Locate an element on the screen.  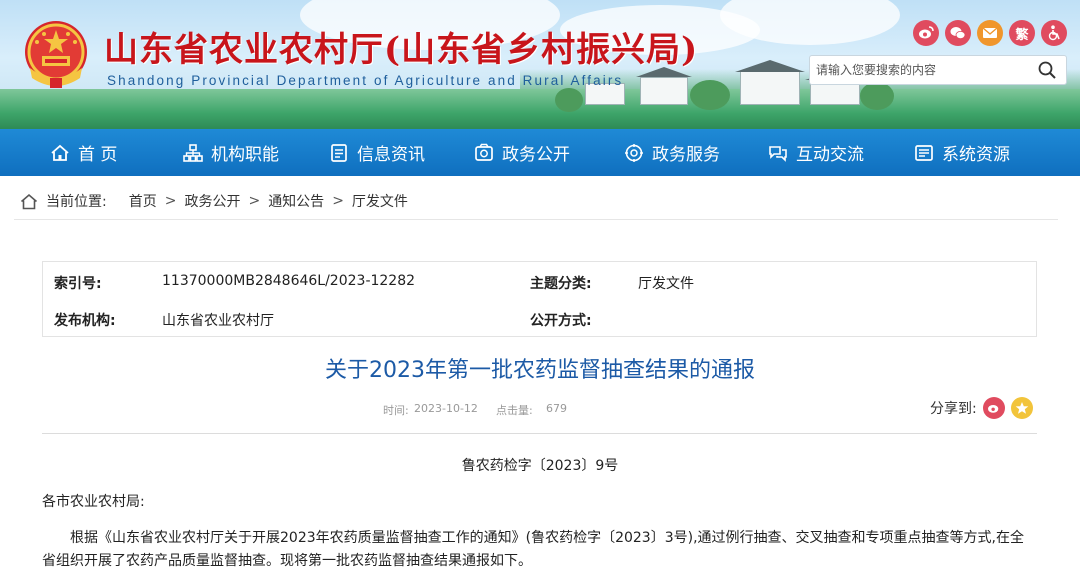
nav-item-home: 首 页 is located at coordinates (83, 152).